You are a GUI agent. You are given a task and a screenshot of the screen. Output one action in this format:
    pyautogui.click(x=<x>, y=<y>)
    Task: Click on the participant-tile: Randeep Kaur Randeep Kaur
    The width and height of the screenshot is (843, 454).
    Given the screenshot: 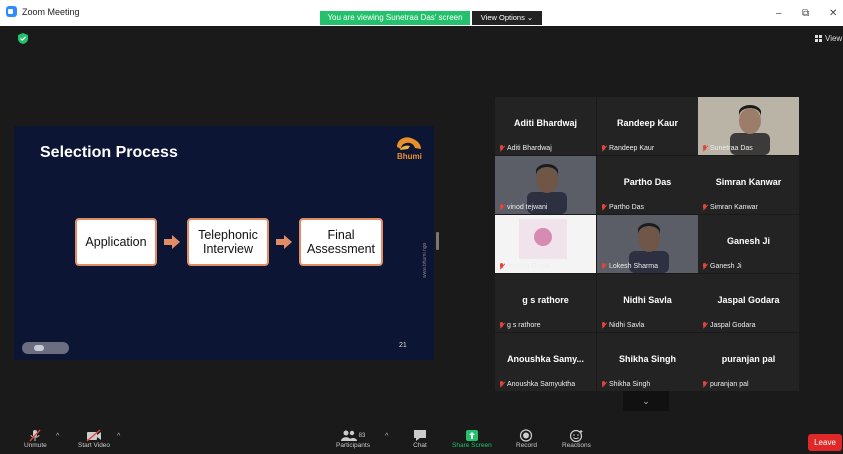 What is the action you would take?
    pyautogui.click(x=647, y=126)
    